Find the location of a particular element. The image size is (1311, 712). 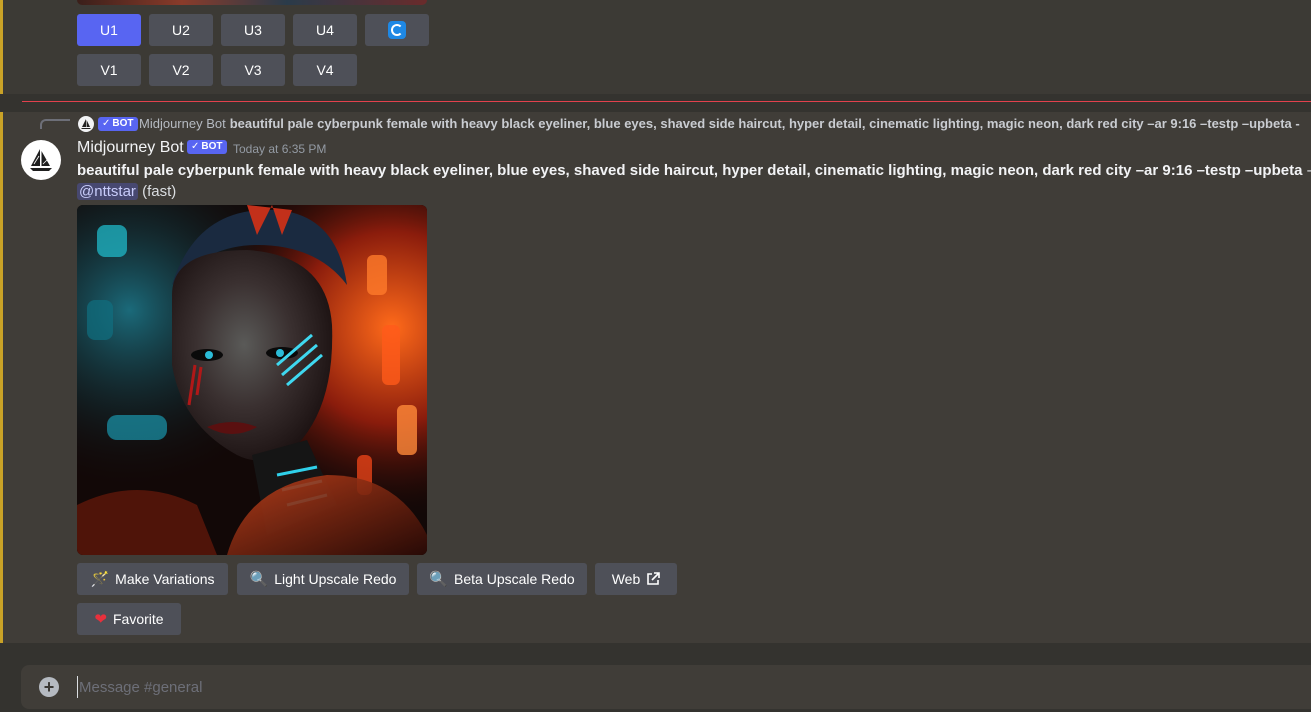

favorite-button: ❤ Favorite is located at coordinates (129, 619).